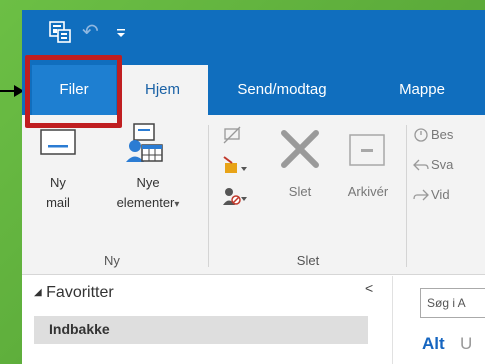 The image size is (485, 364). Describe the element at coordinates (58, 142) in the screenshot. I see `mail-icon` at that location.